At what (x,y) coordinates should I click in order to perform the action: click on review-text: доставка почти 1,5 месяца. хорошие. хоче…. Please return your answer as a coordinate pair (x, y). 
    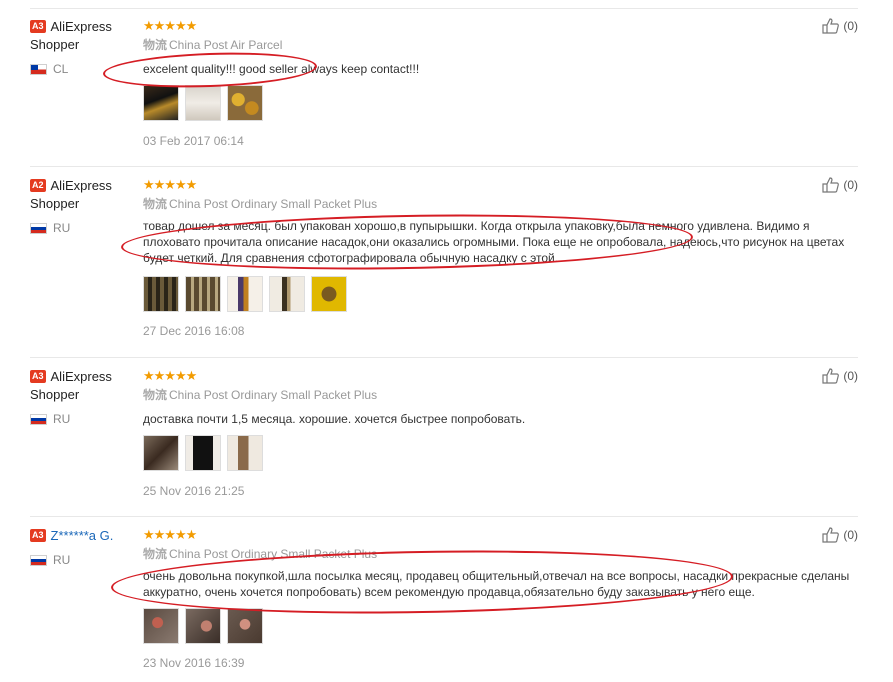
    Looking at the image, I should click on (334, 419).